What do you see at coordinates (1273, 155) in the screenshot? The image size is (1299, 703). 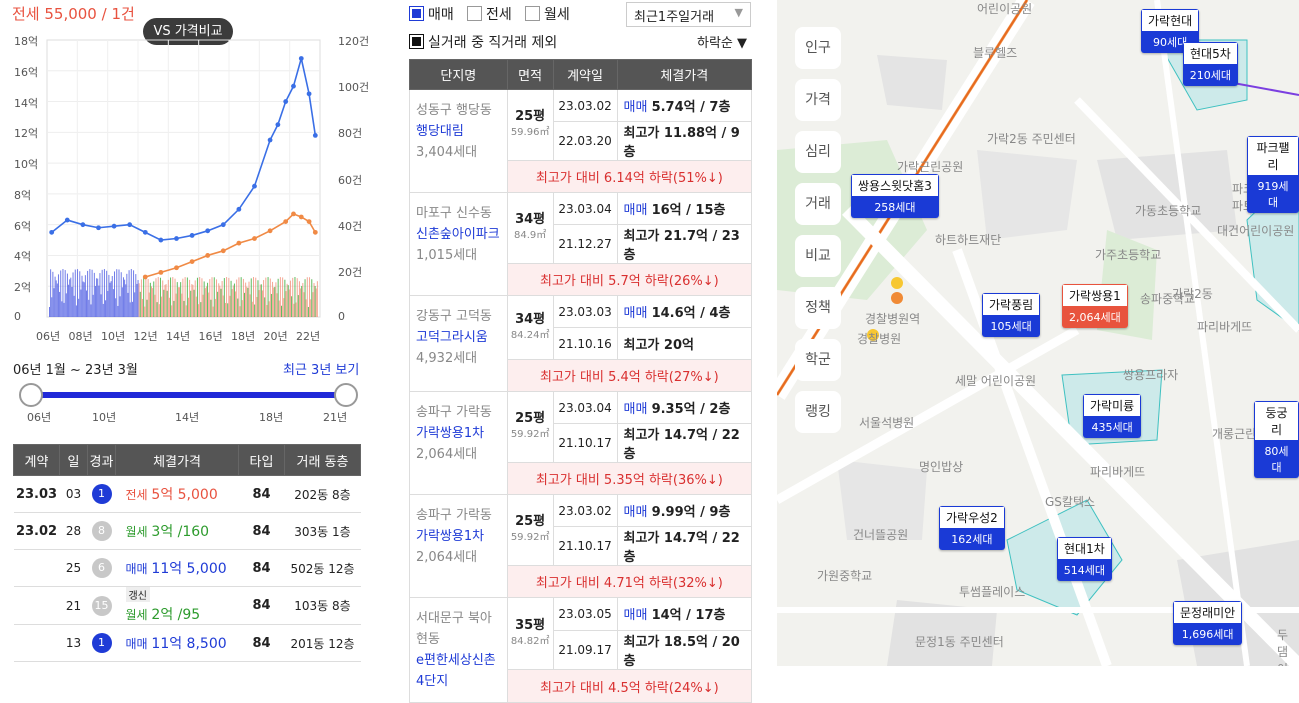 I see `pin-name: 파크팰리` at bounding box center [1273, 155].